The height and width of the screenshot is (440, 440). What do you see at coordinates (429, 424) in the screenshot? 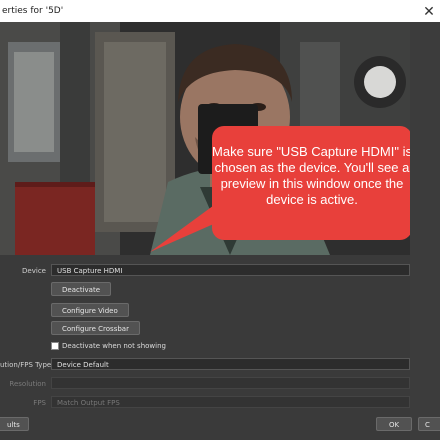
I see `cancel-button: C` at bounding box center [429, 424].